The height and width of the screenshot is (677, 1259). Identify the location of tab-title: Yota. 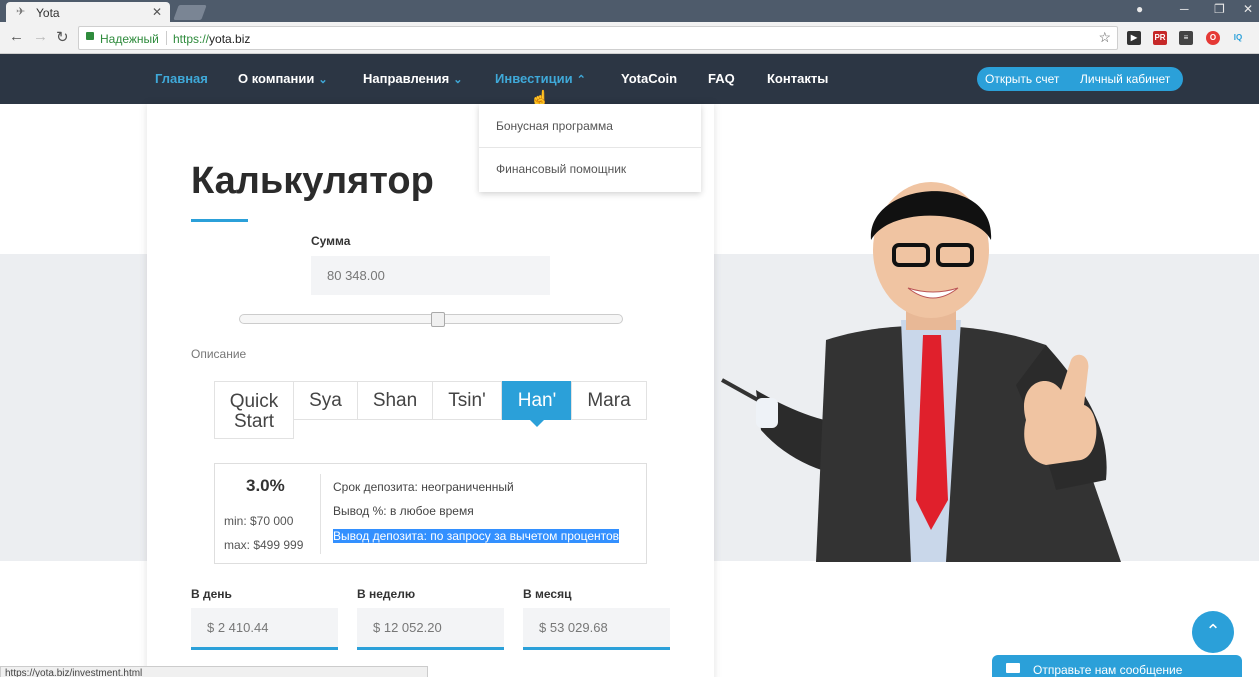
(48, 13).